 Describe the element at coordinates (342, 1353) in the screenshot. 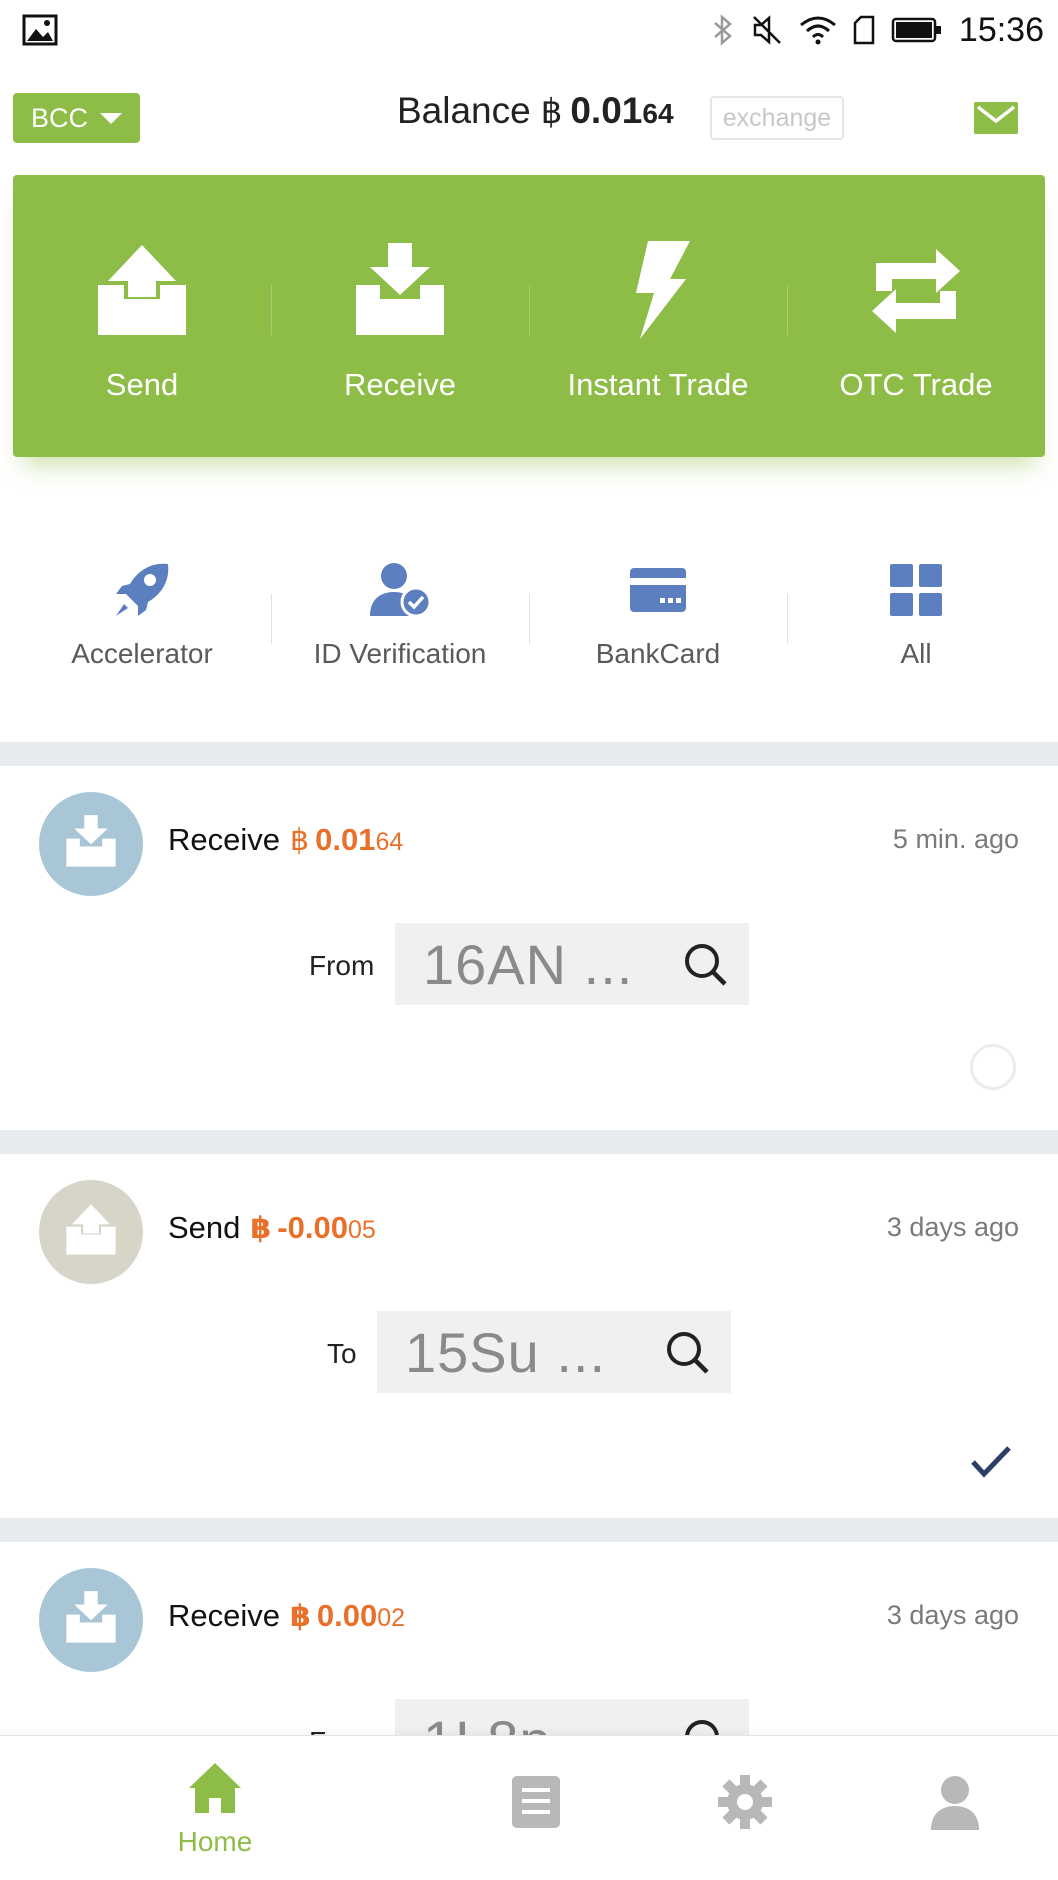

I see `address-label: To` at that location.